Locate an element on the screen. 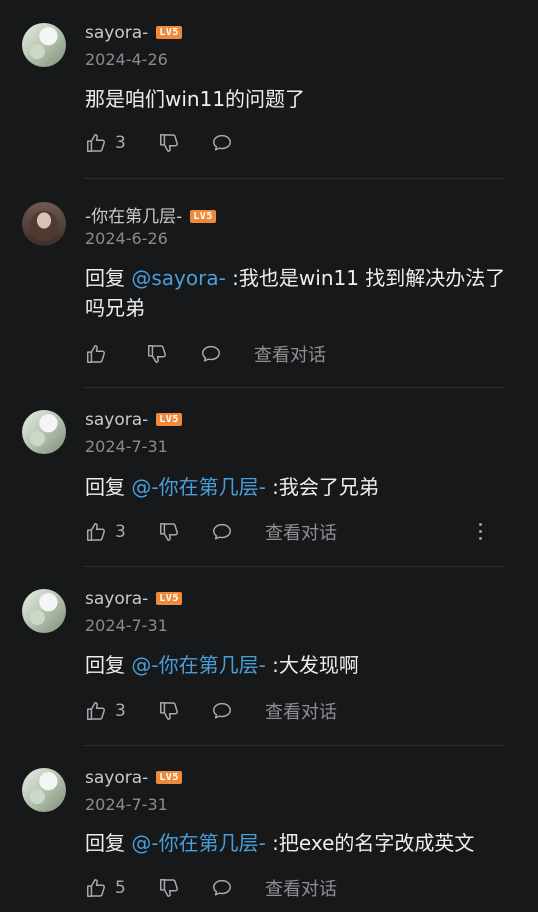 Image resolution: width=538 pixels, height=912 pixels. comment-actions: 3 is located at coordinates (295, 143).